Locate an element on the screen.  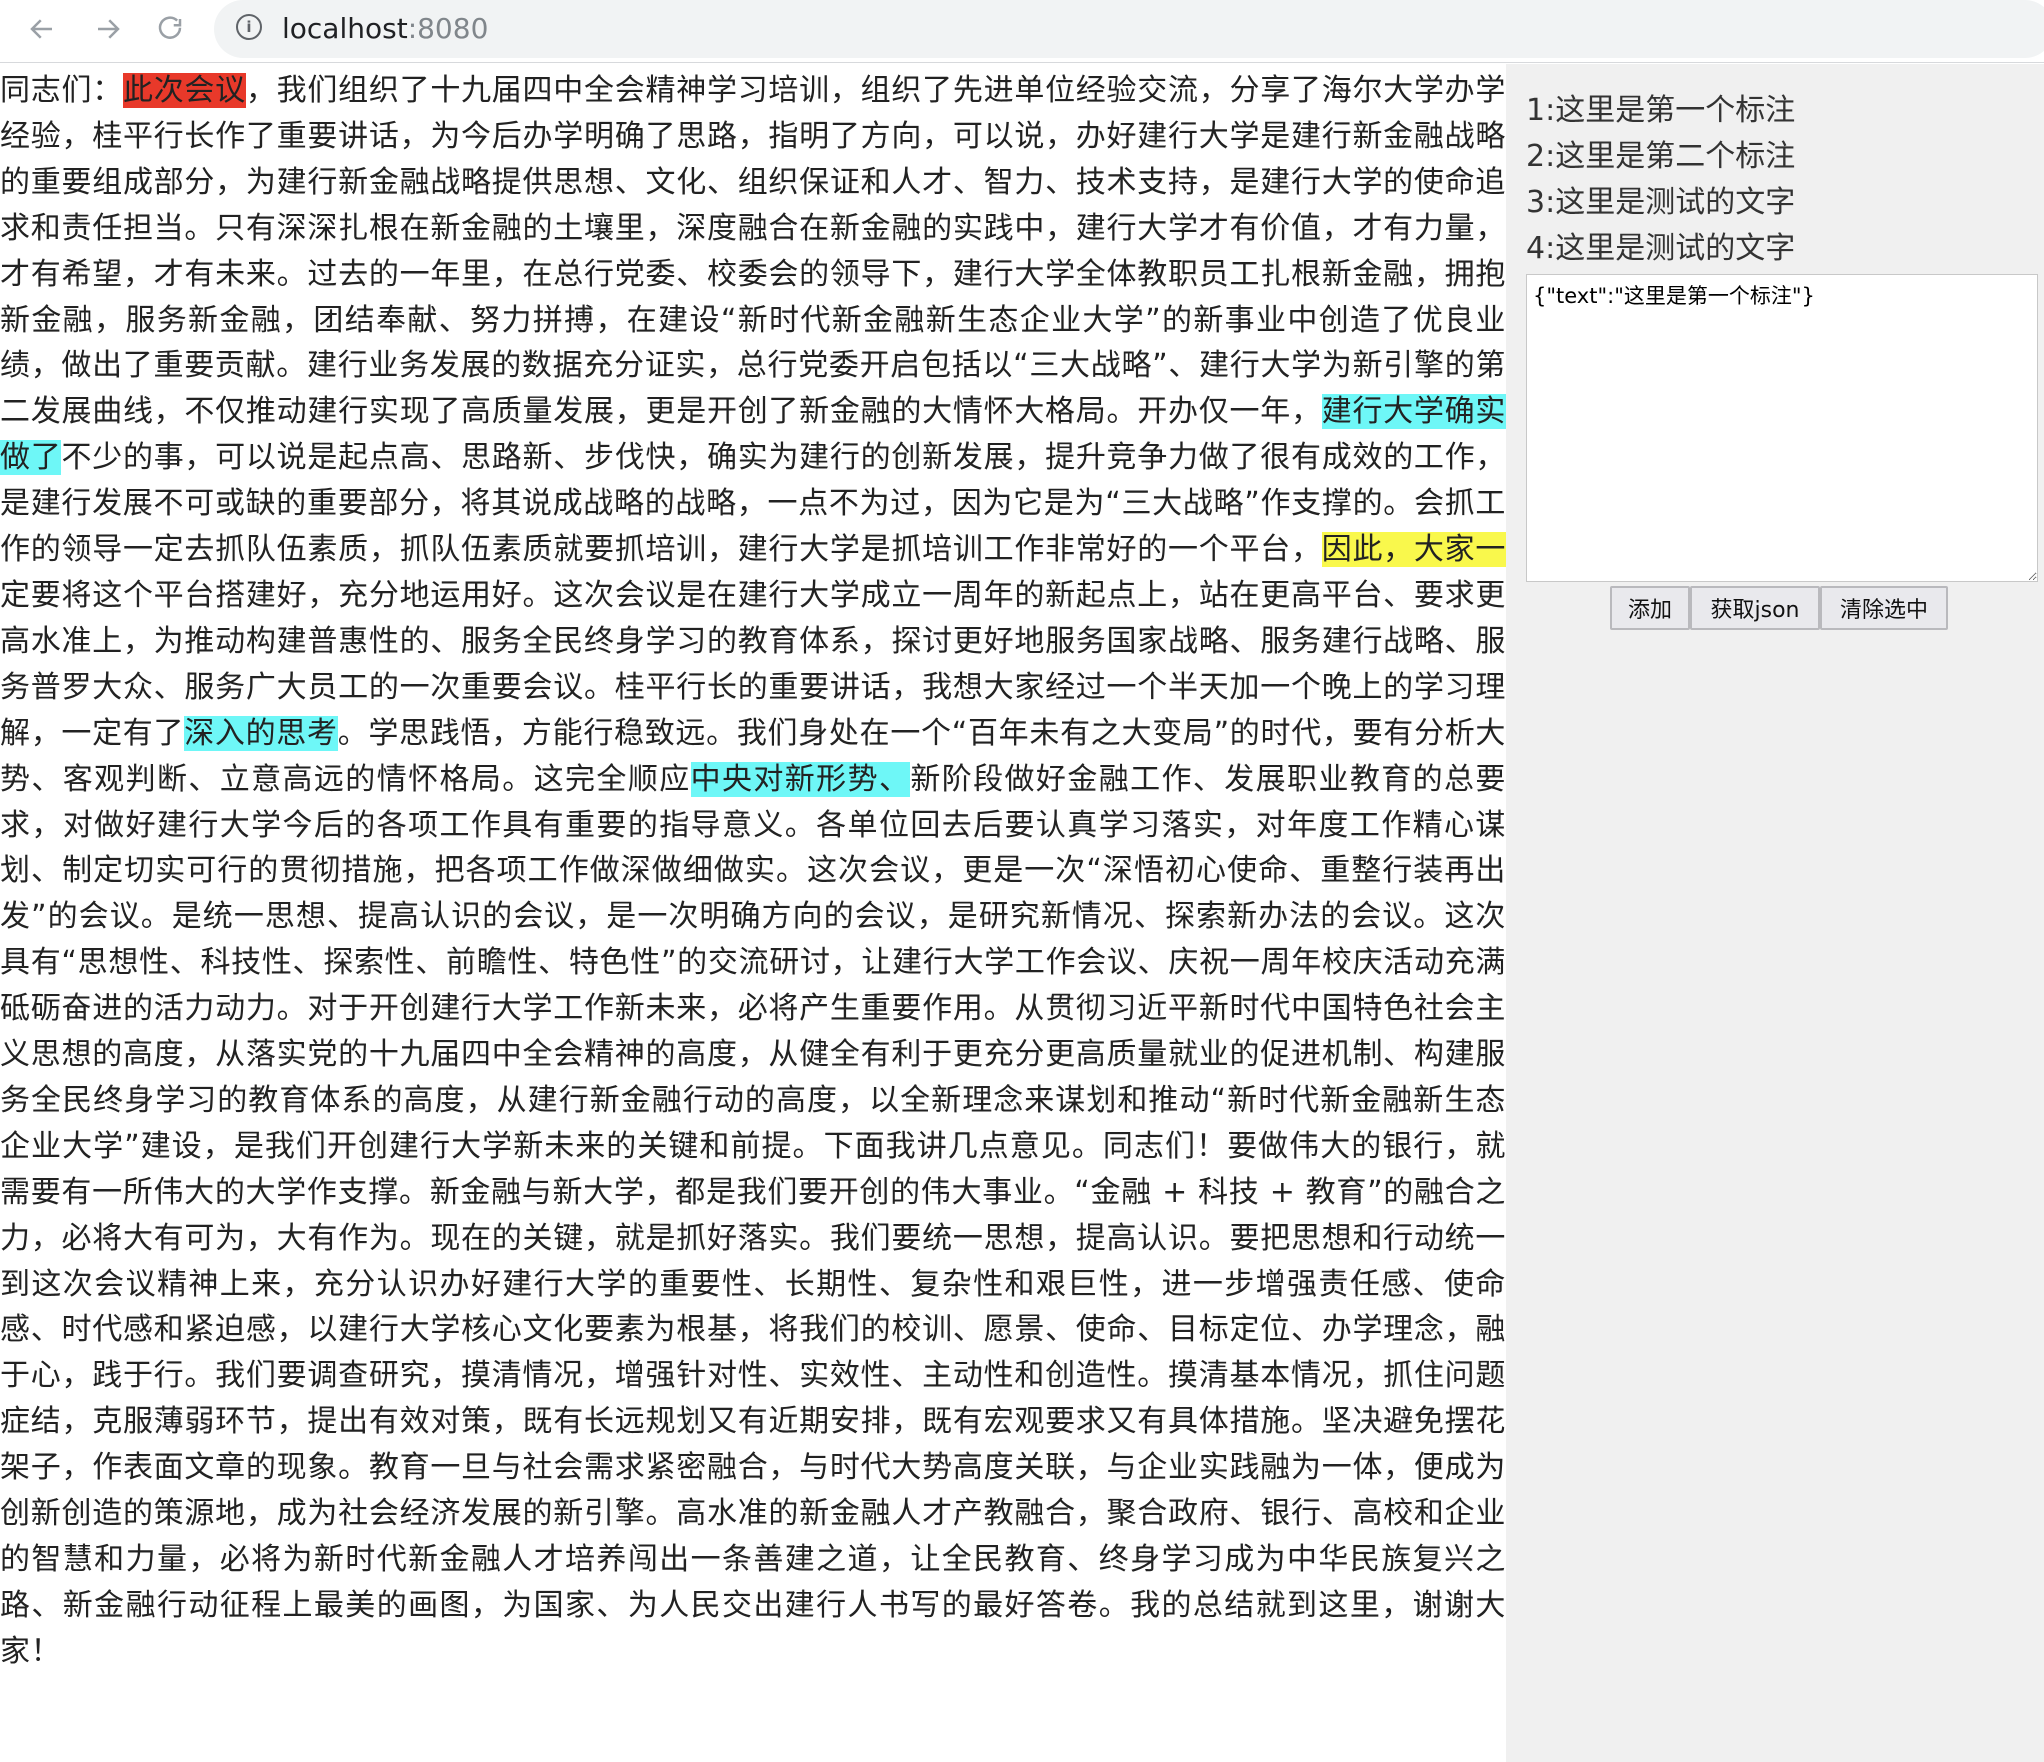
annotation-item: 3:这里是测试的文字 is located at coordinates (1660, 203).